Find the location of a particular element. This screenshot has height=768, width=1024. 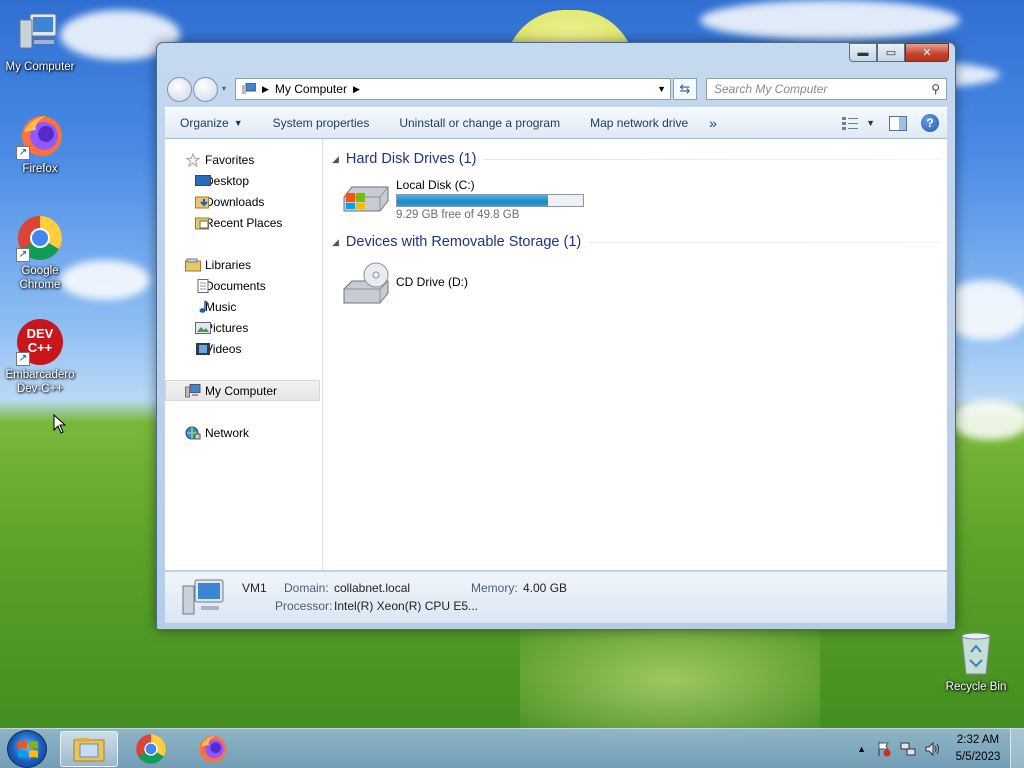

nav-label: Desktop is located at coordinates (227, 180).